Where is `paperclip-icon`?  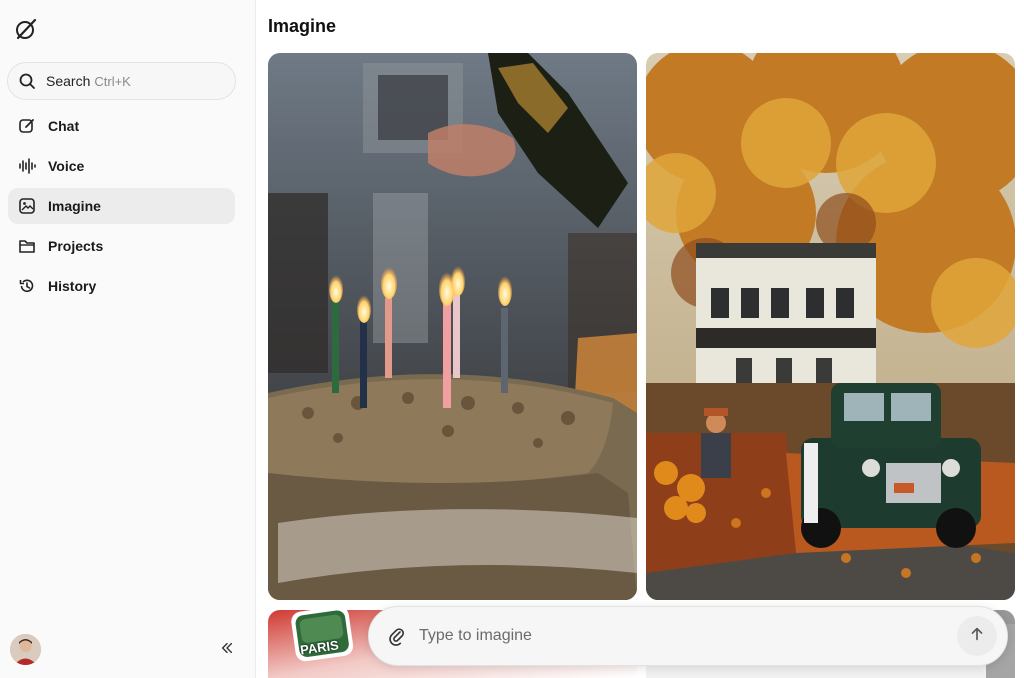 paperclip-icon is located at coordinates (397, 636).